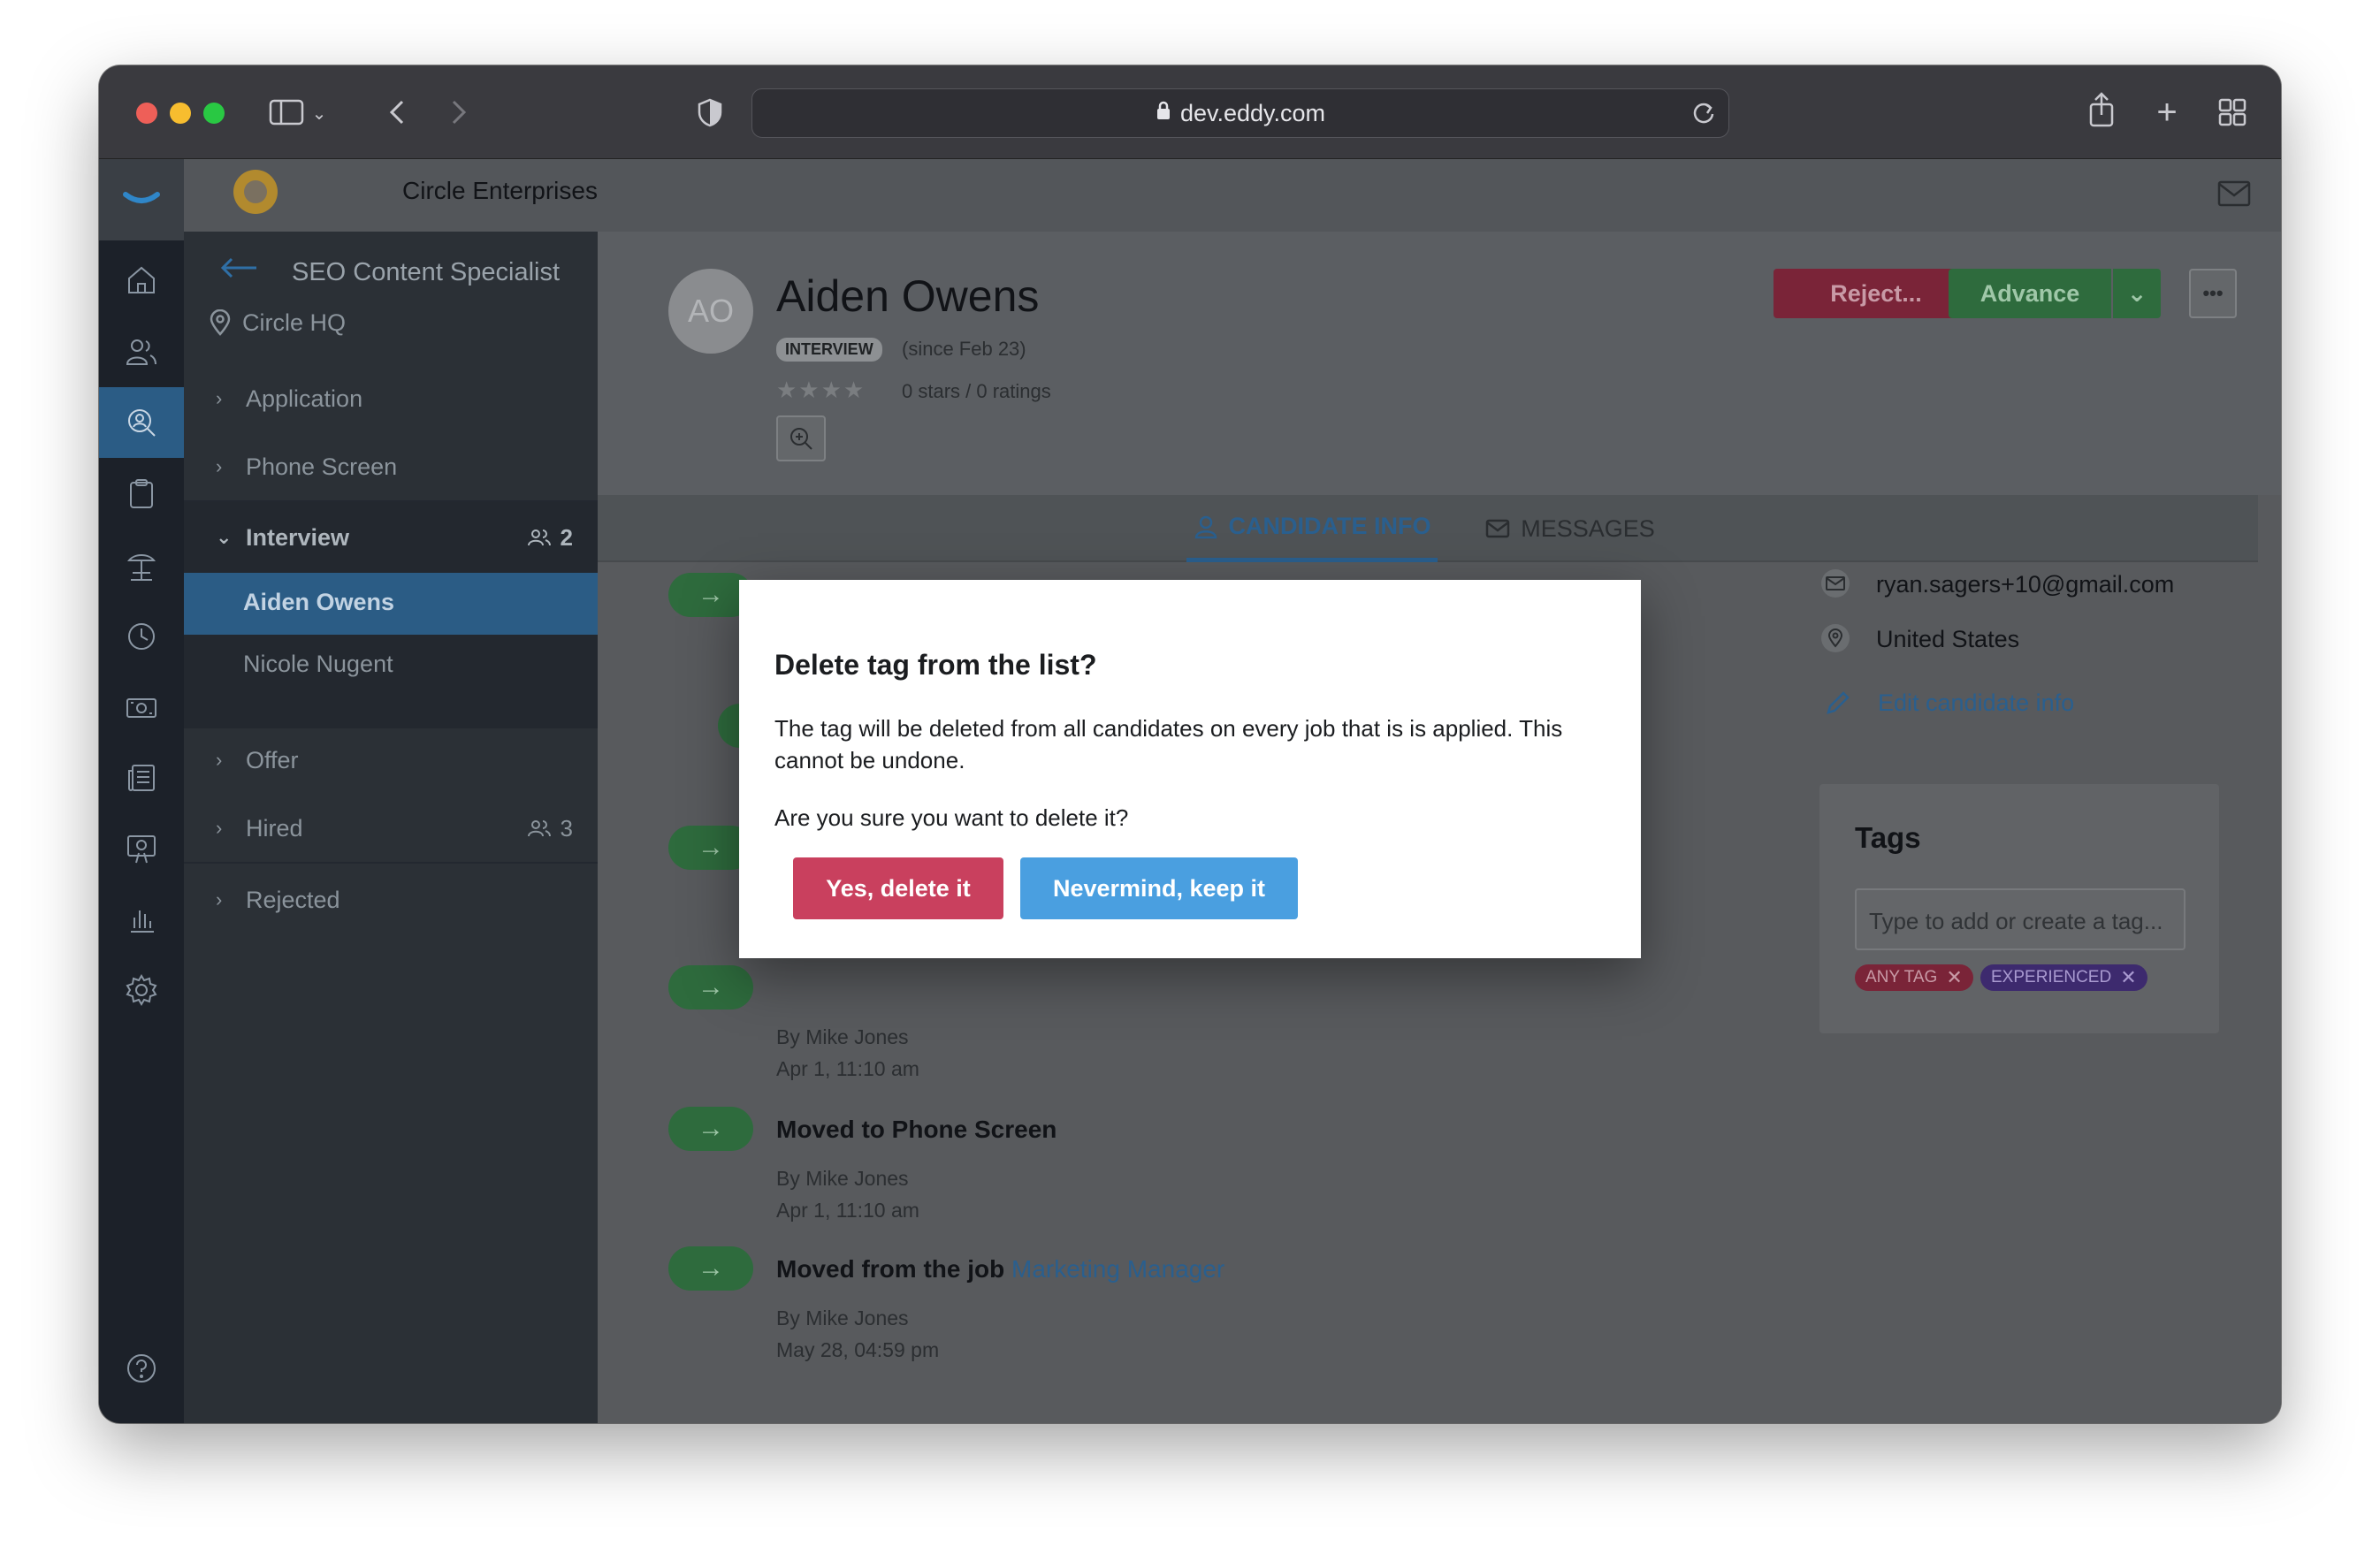 The height and width of the screenshot is (1554, 2380). I want to click on confirm-delete-button: Yes, delete it, so click(898, 888).